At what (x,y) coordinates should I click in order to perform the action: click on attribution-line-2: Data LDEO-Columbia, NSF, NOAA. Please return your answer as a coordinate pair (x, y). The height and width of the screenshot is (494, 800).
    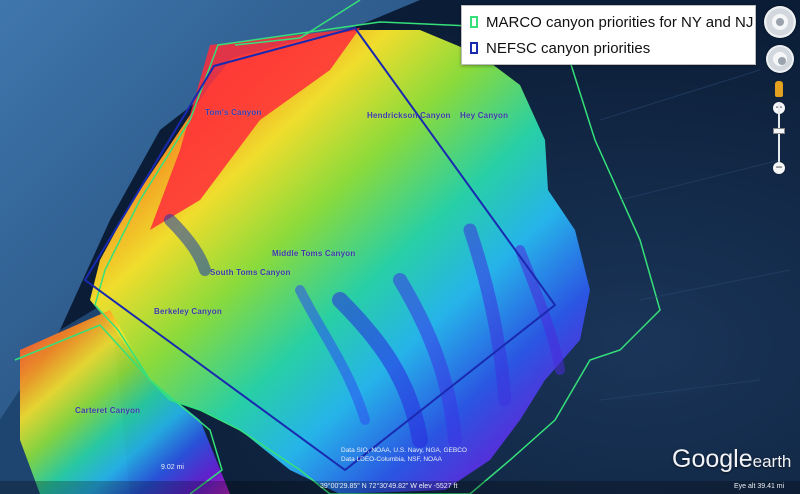
    Looking at the image, I should click on (391, 459).